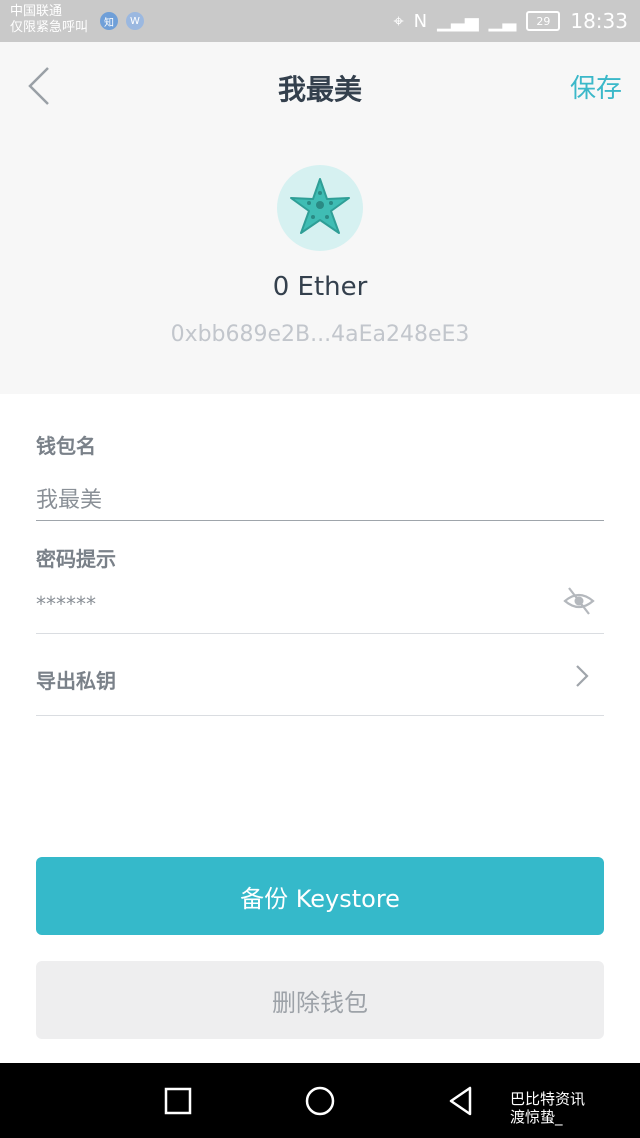 The image size is (640, 1138). What do you see at coordinates (66, 604) in the screenshot?
I see `password-hint-input: ******` at bounding box center [66, 604].